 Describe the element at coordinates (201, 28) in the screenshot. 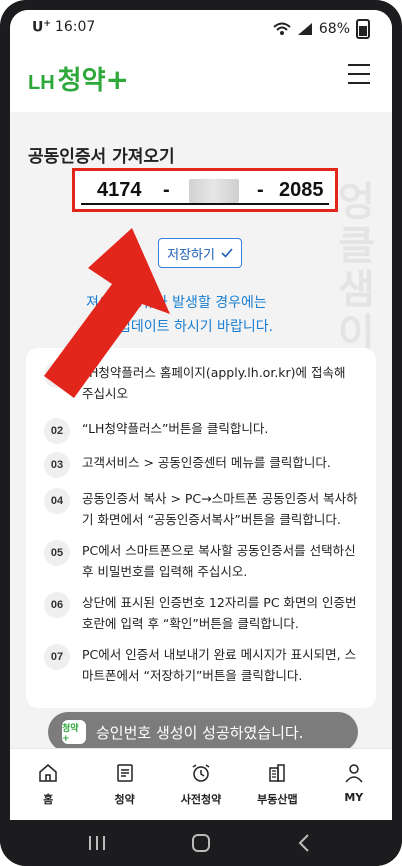

I see `status-bar: U+ 16:07 68%` at that location.